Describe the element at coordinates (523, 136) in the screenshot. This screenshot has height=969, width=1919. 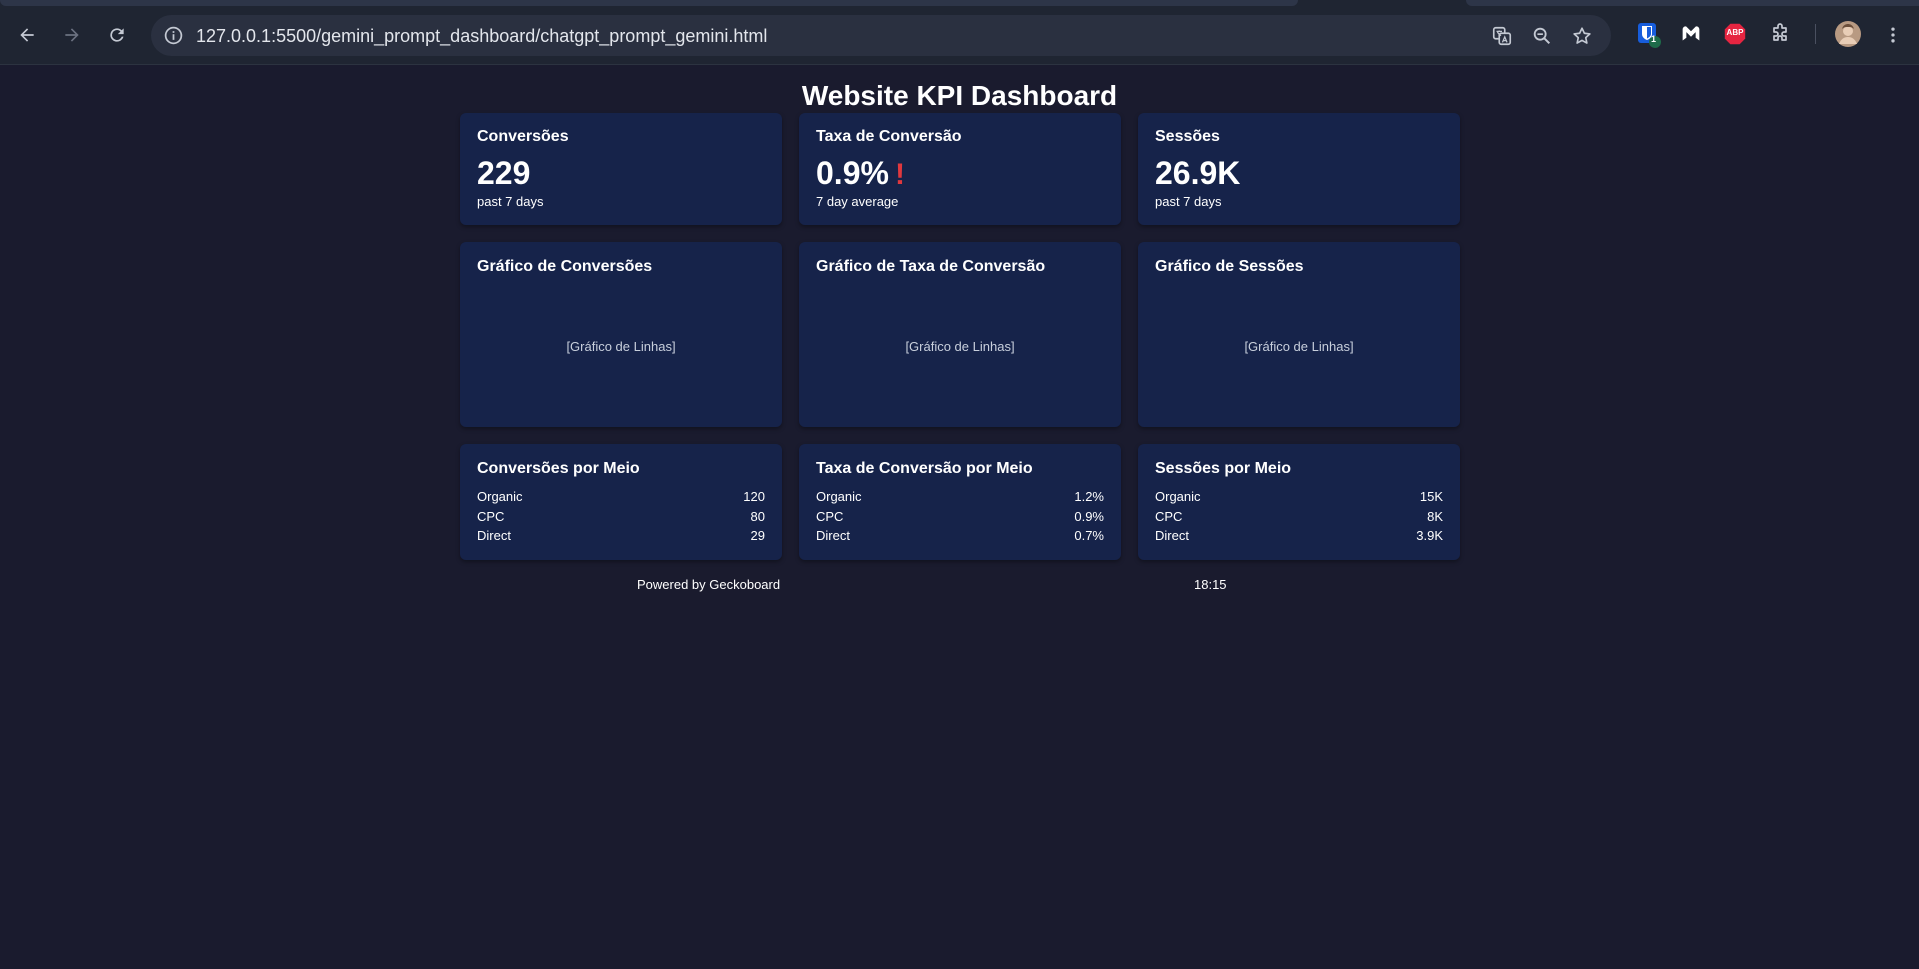
I see `card-title: Conversões` at that location.